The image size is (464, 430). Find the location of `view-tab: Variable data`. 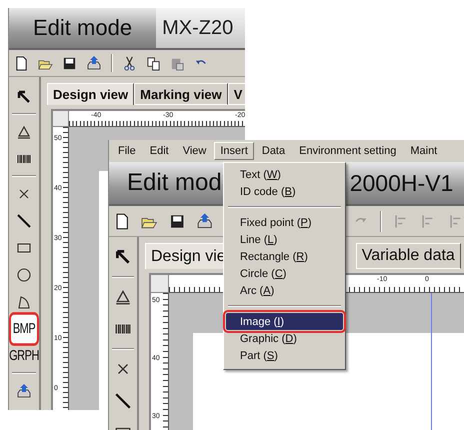

view-tab: Variable data is located at coordinates (408, 256).